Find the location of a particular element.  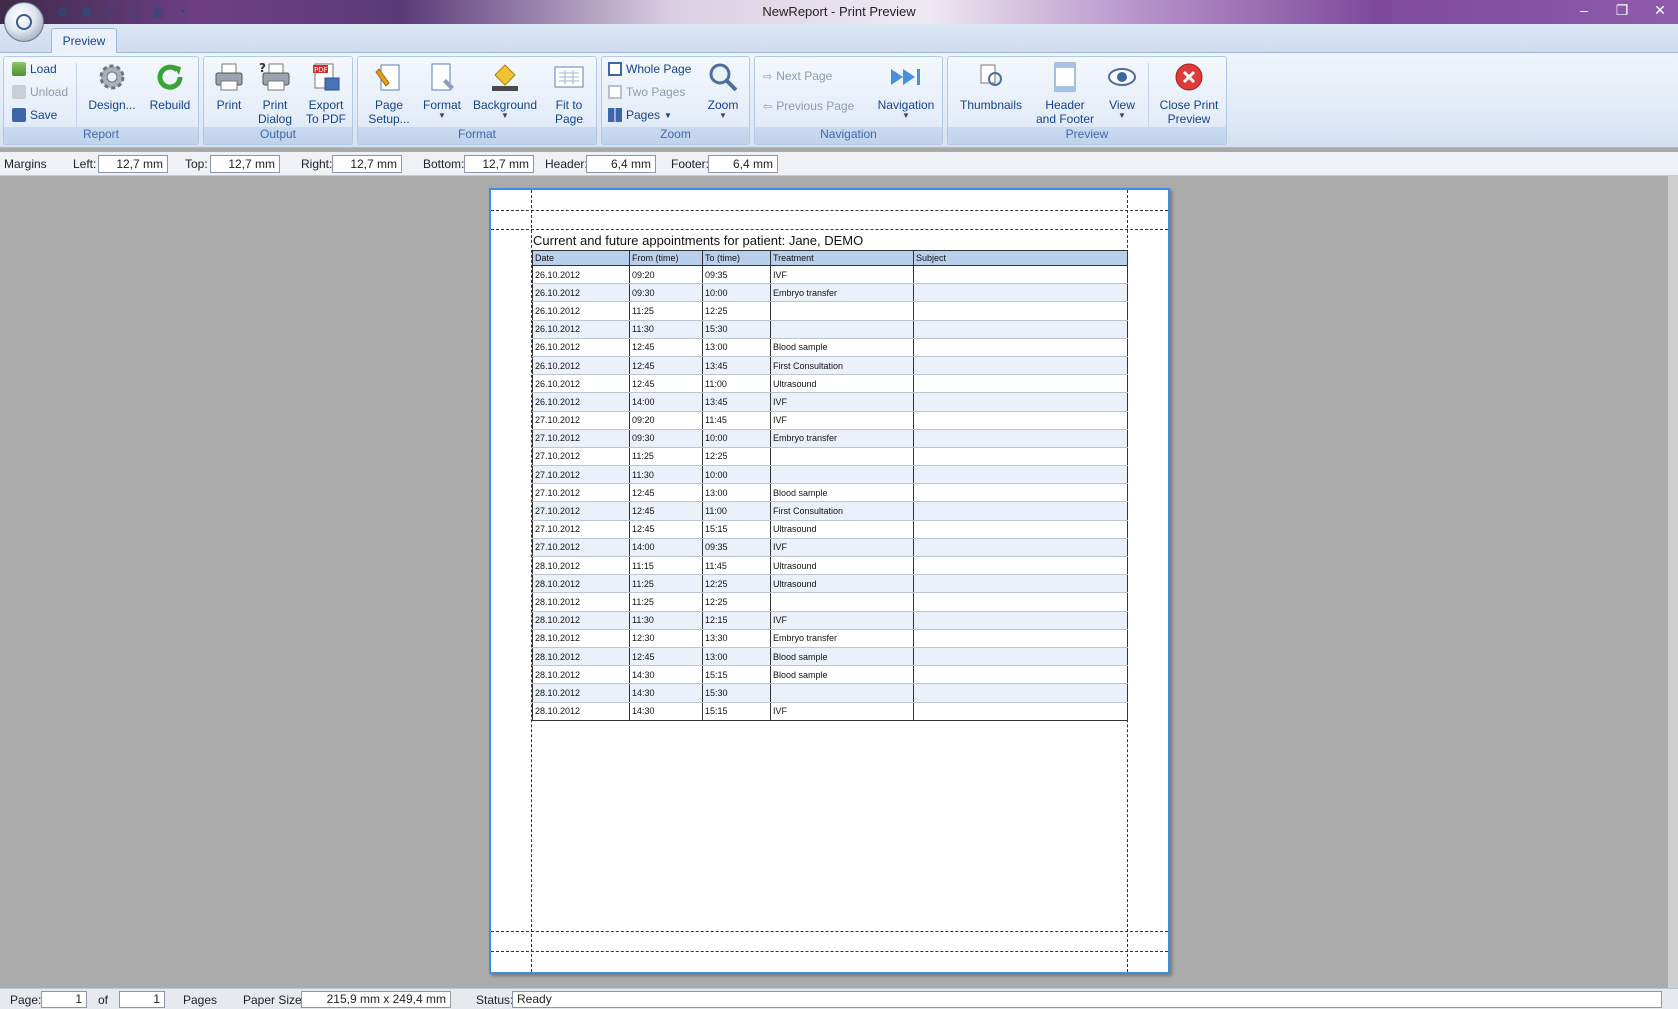

format-button: Format ▼ is located at coordinates (442, 90).